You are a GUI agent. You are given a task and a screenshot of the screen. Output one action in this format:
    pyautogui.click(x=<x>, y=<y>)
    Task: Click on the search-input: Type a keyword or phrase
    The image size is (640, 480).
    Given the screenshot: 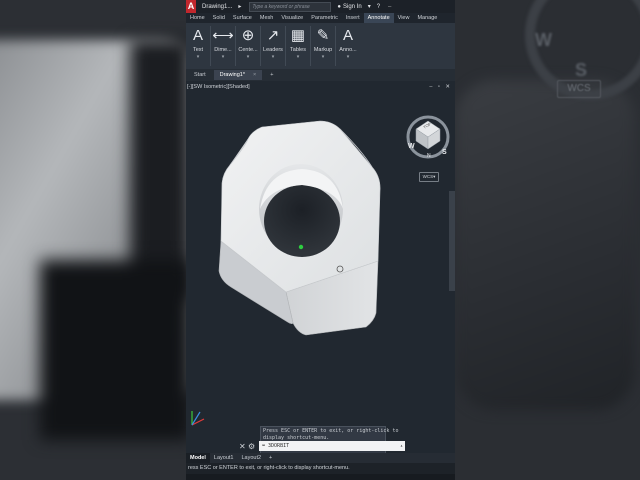 What is the action you would take?
    pyautogui.click(x=290, y=6)
    